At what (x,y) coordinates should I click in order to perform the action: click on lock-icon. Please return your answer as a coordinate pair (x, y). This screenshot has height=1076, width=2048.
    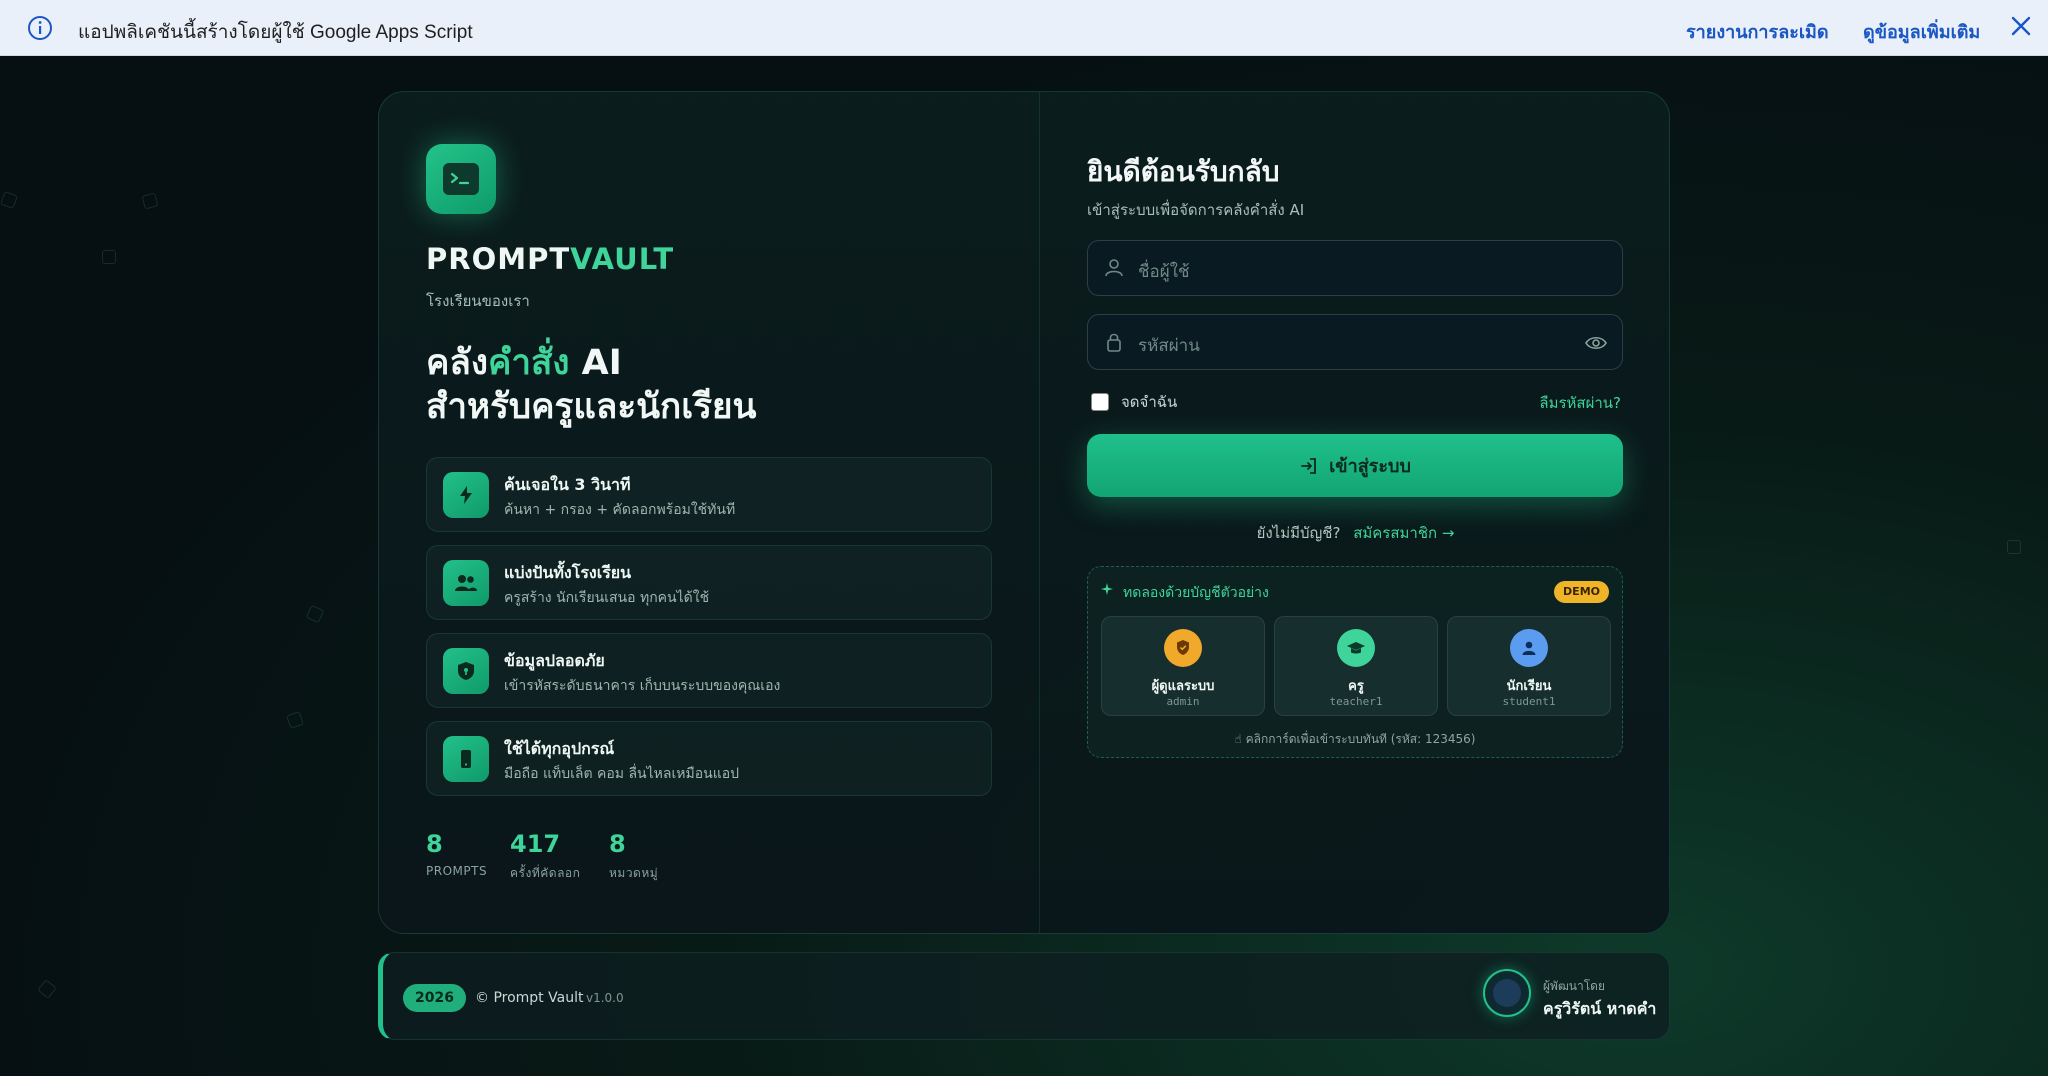
    Looking at the image, I should click on (1114, 342).